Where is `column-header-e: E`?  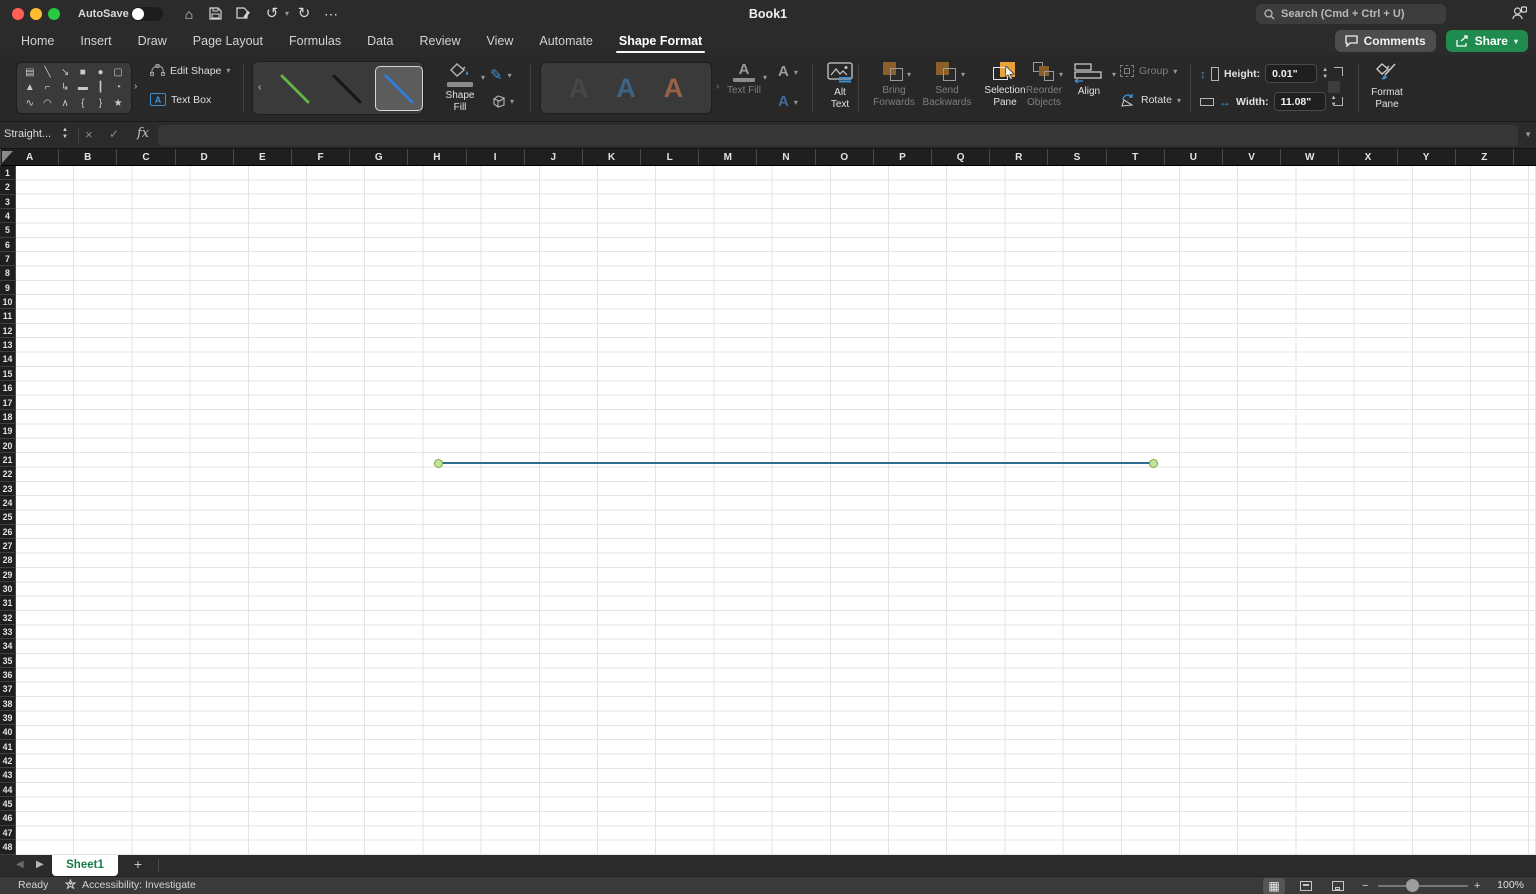
column-header-e: E is located at coordinates (263, 157).